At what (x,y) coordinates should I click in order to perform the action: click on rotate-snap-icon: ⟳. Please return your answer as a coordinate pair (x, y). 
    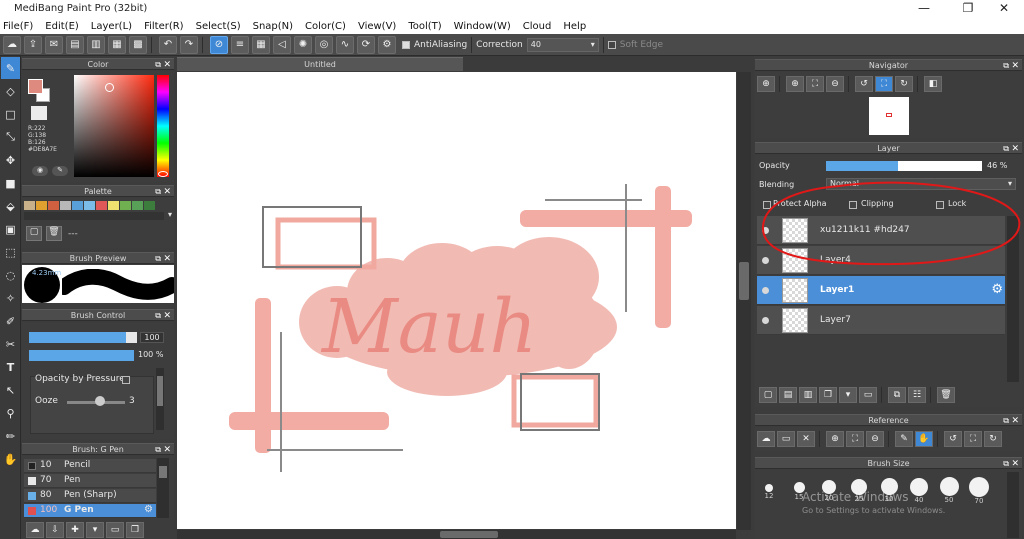
    Looking at the image, I should click on (366, 44).